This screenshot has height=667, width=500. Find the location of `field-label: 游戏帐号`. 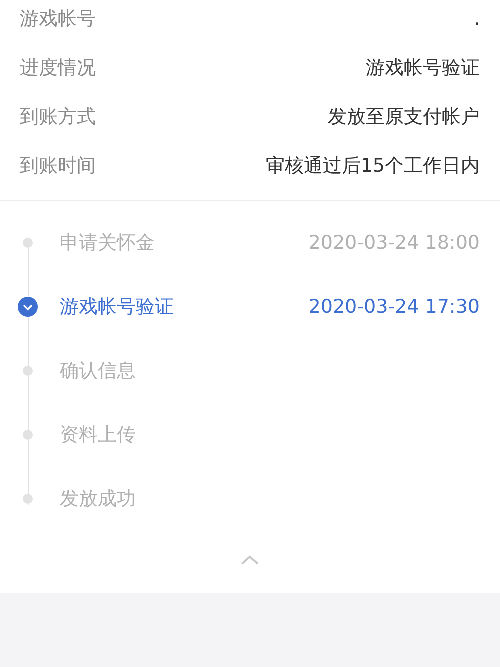

field-label: 游戏帐号 is located at coordinates (58, 19).